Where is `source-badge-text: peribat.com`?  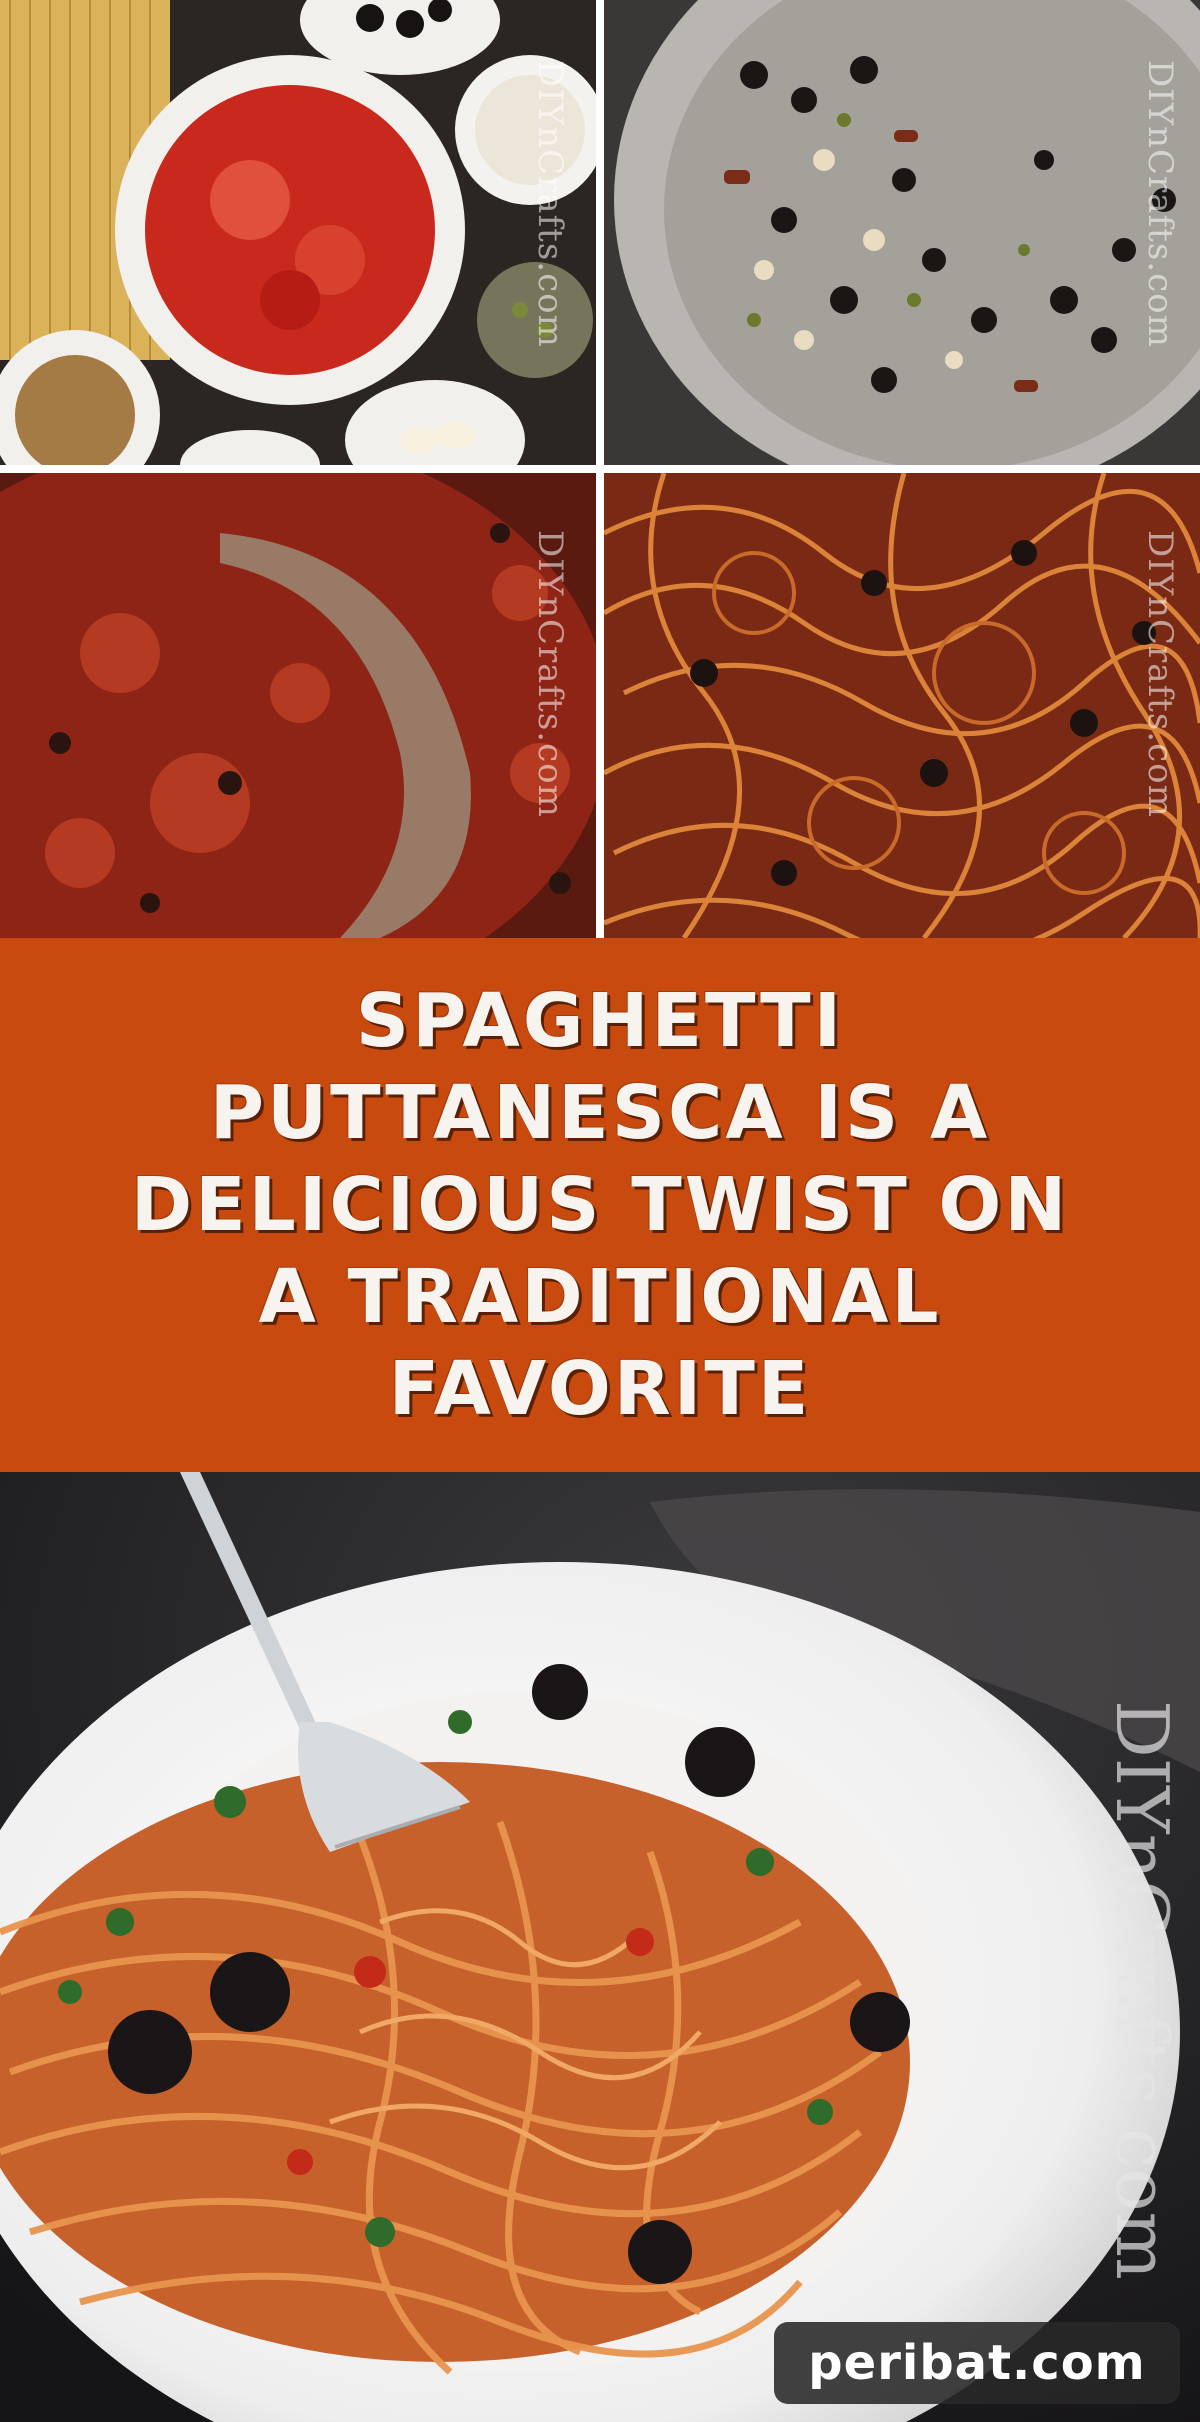
source-badge-text: peribat.com is located at coordinates (977, 2363).